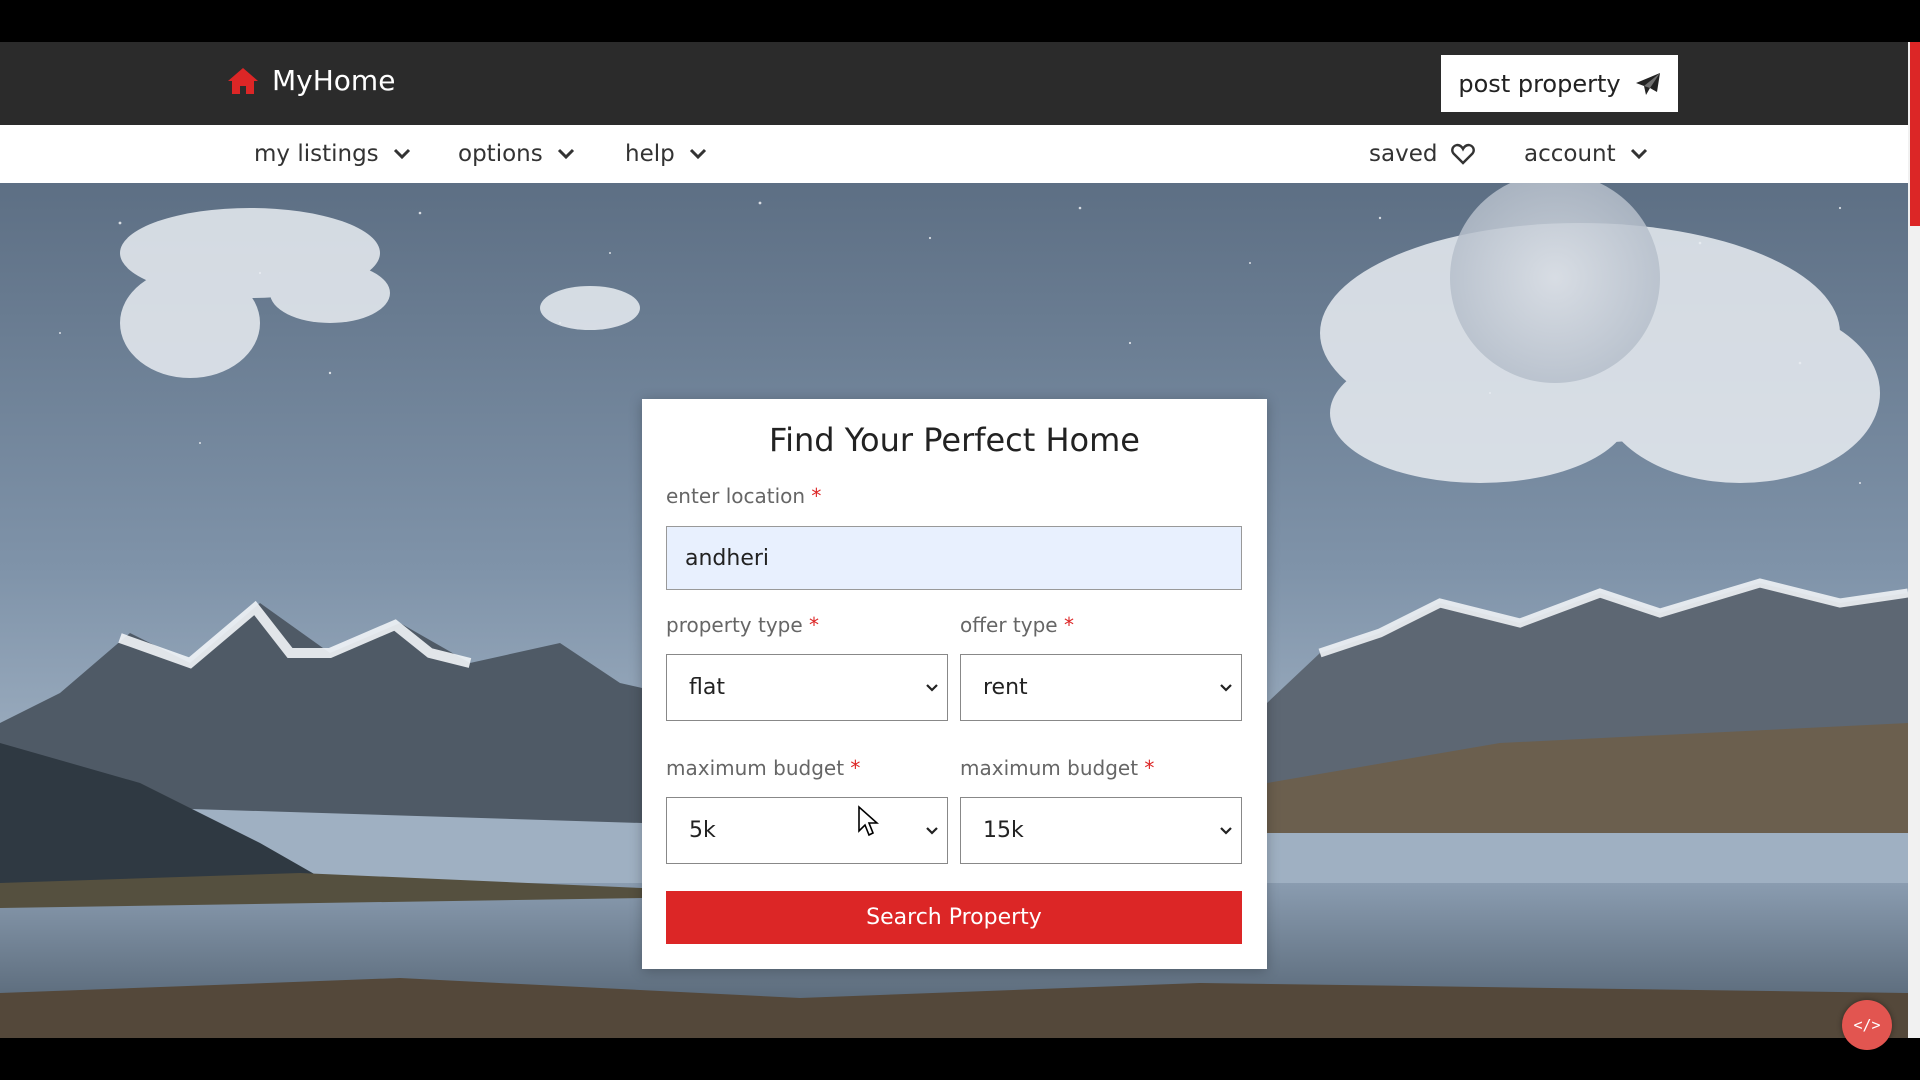 The height and width of the screenshot is (1080, 1920). What do you see at coordinates (1647, 83) in the screenshot?
I see `paper-plane-icon` at bounding box center [1647, 83].